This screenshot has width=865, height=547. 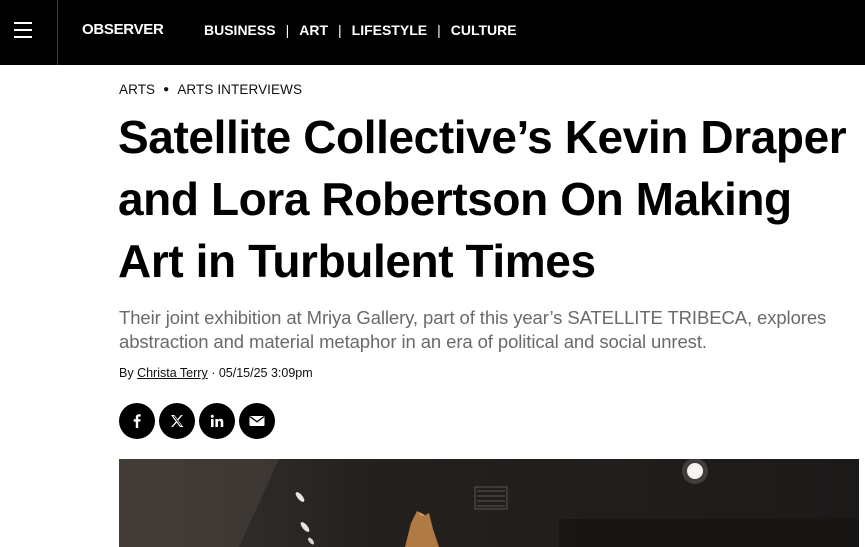 I want to click on breadcrumb-category: ARTS, so click(x=137, y=89).